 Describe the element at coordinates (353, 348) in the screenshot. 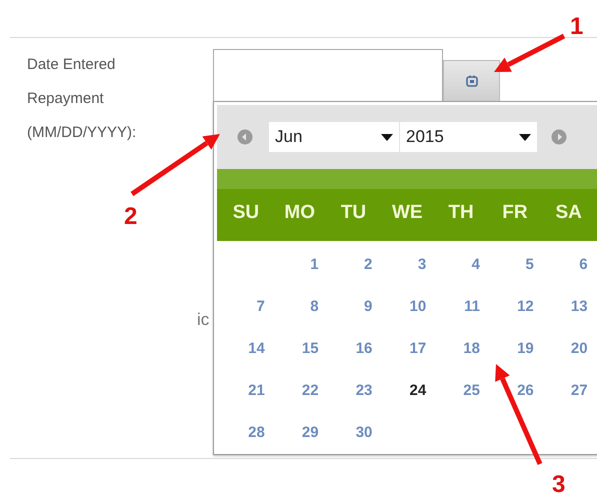

I see `day-cell: 16` at that location.